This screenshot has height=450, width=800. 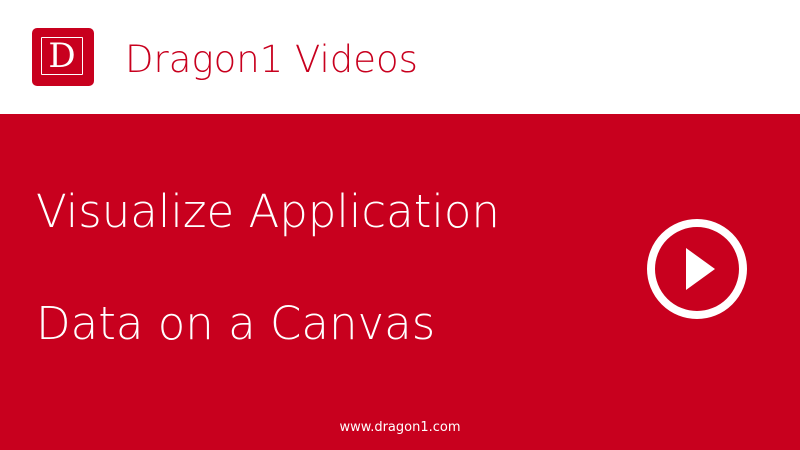 I want to click on channel-title: Dragon1 Videos, so click(x=271, y=59).